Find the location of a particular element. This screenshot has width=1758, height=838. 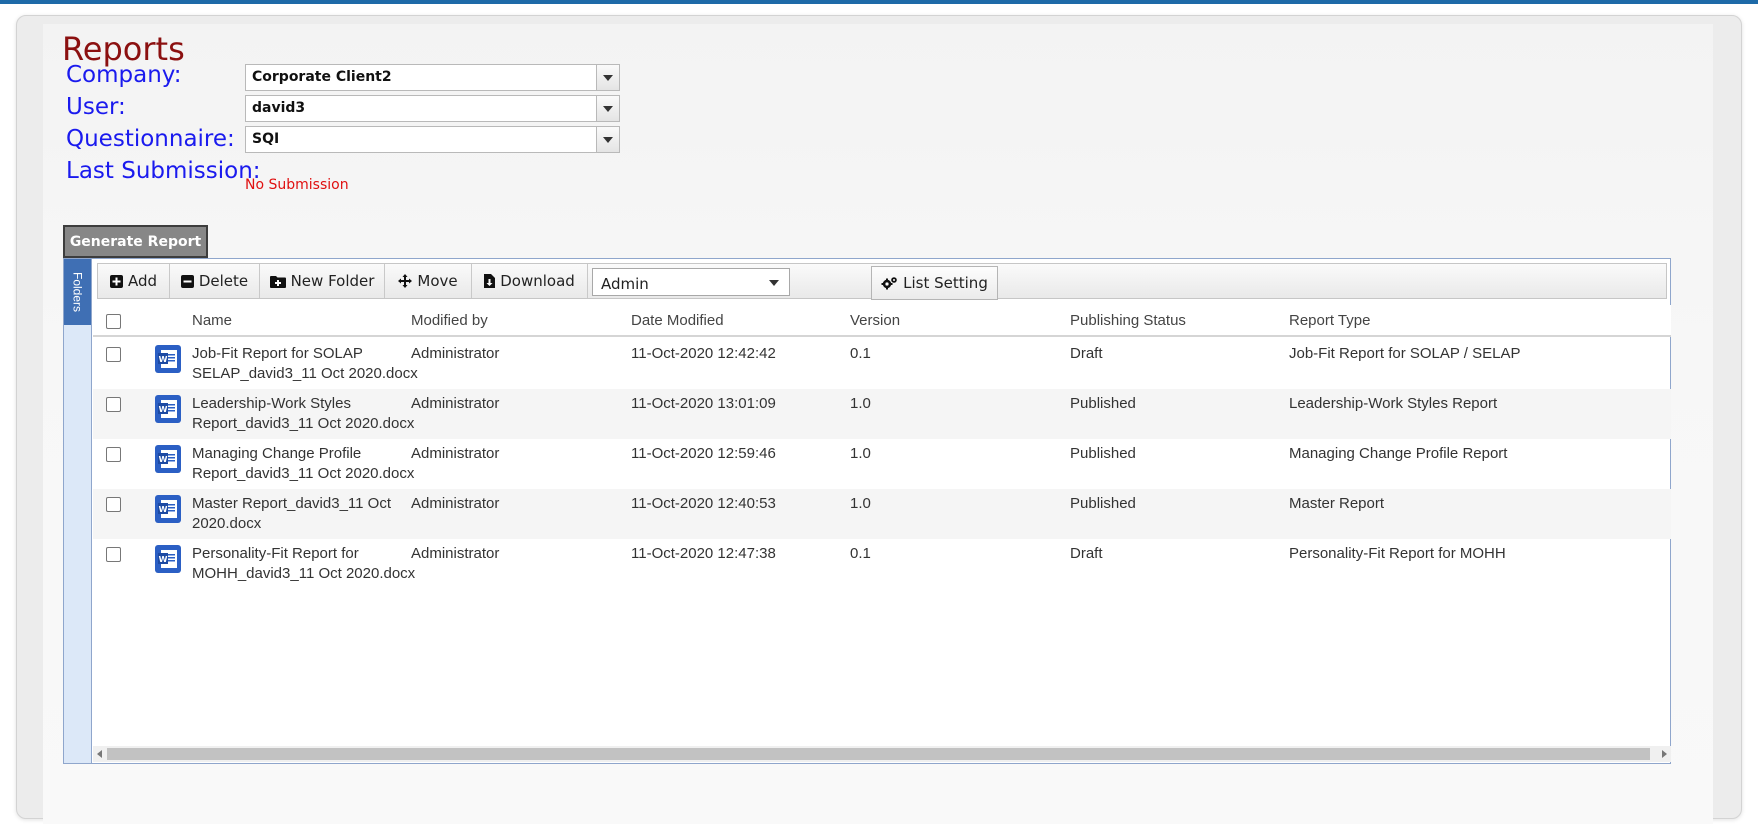

move-label: Move is located at coordinates (437, 281).